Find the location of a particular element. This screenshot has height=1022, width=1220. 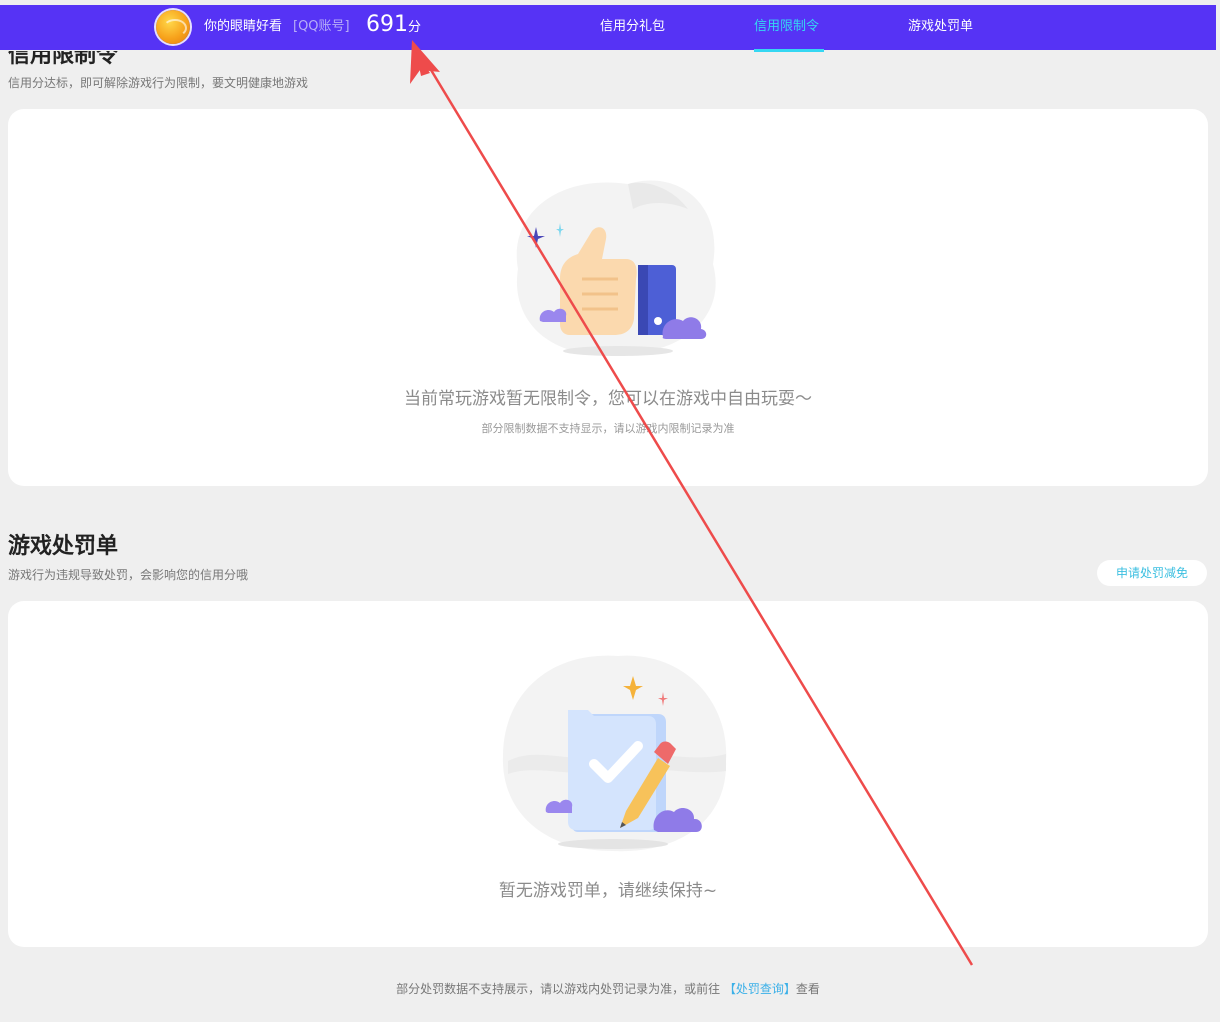

tab-credit-restriction: 信用限制令 is located at coordinates (786, 27).